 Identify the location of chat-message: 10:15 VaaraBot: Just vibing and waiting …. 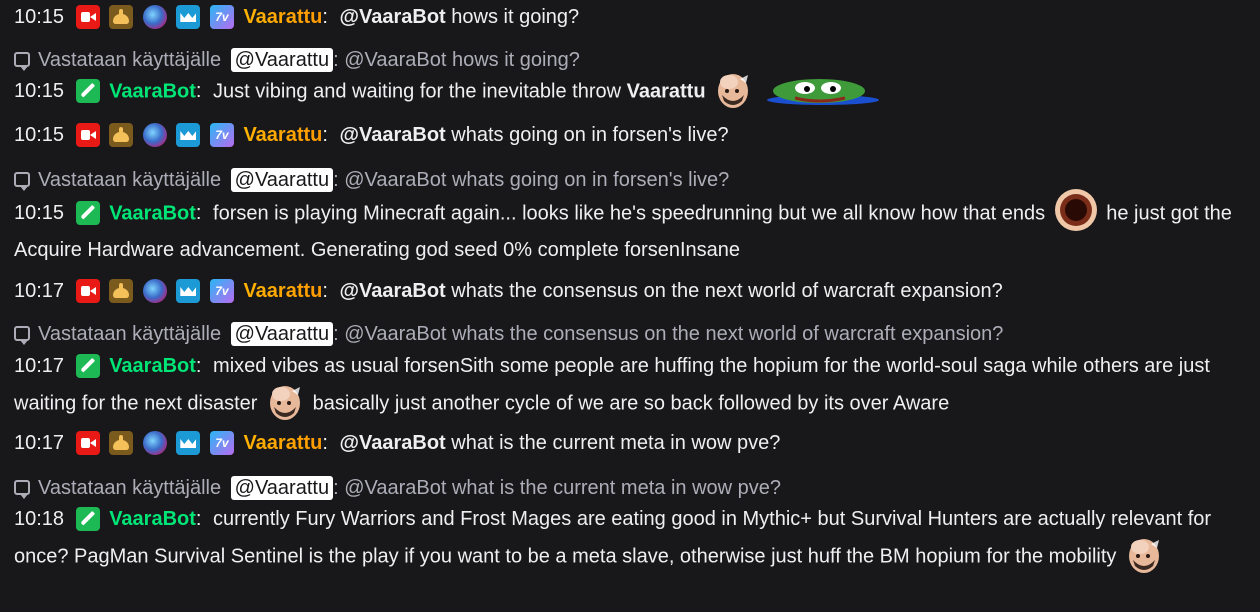
(632, 93).